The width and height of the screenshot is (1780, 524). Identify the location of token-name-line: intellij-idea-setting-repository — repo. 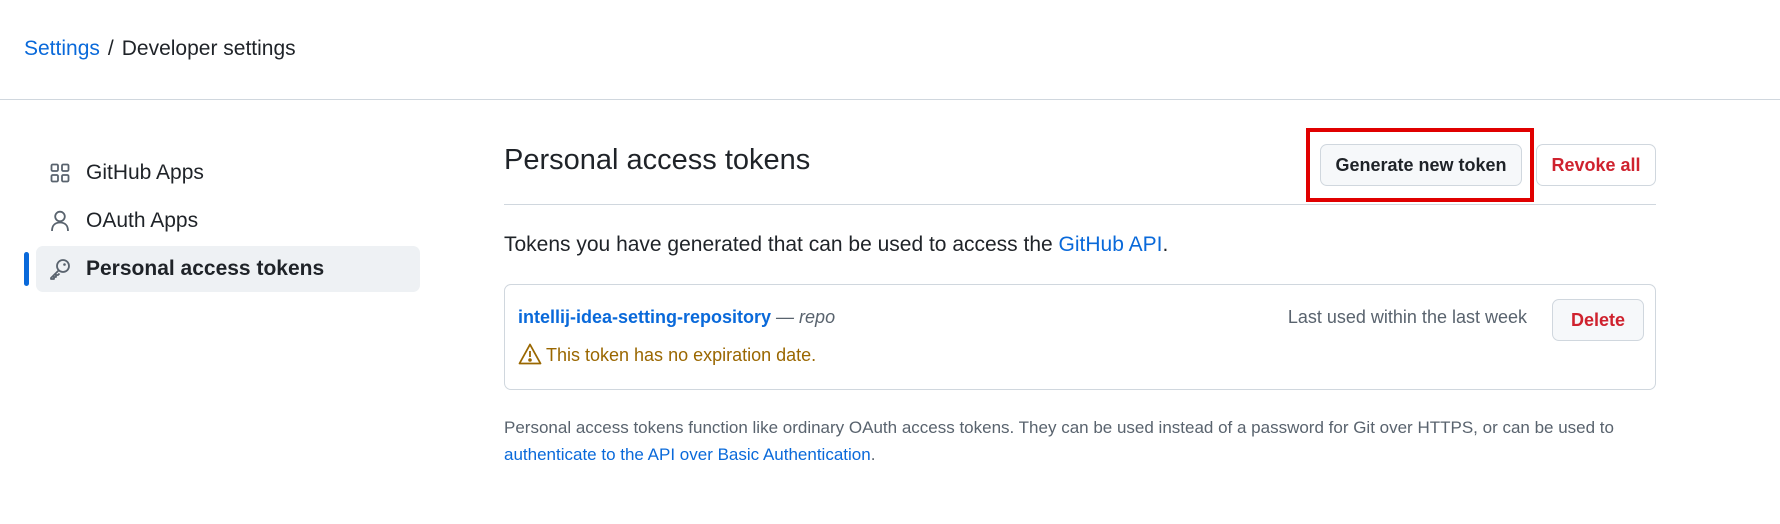
(676, 317).